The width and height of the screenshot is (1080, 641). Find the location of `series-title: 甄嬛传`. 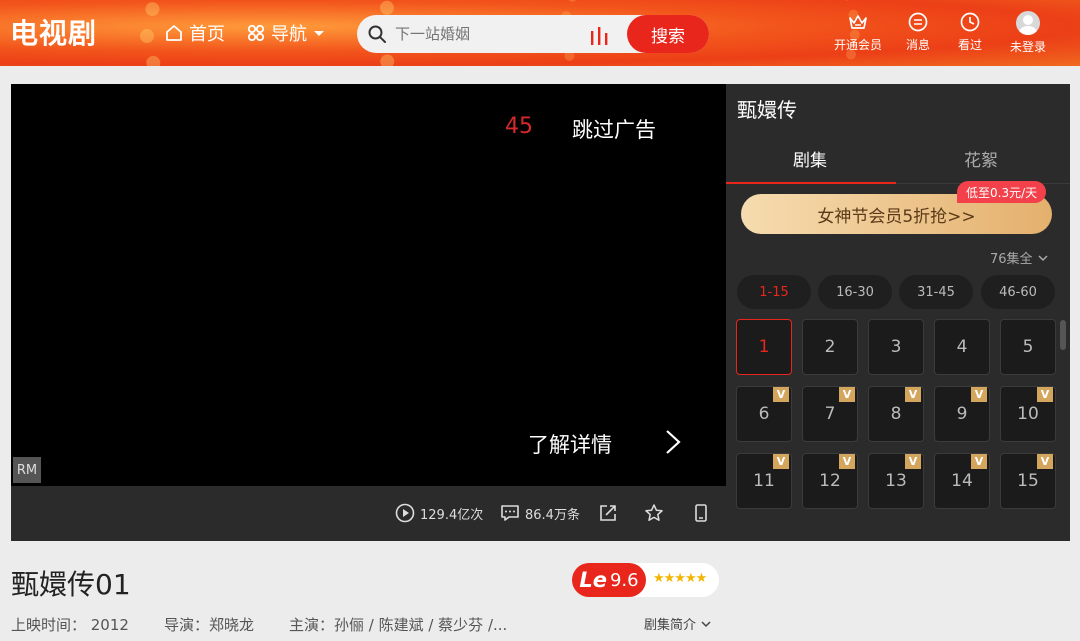

series-title: 甄嬛传 is located at coordinates (767, 110).